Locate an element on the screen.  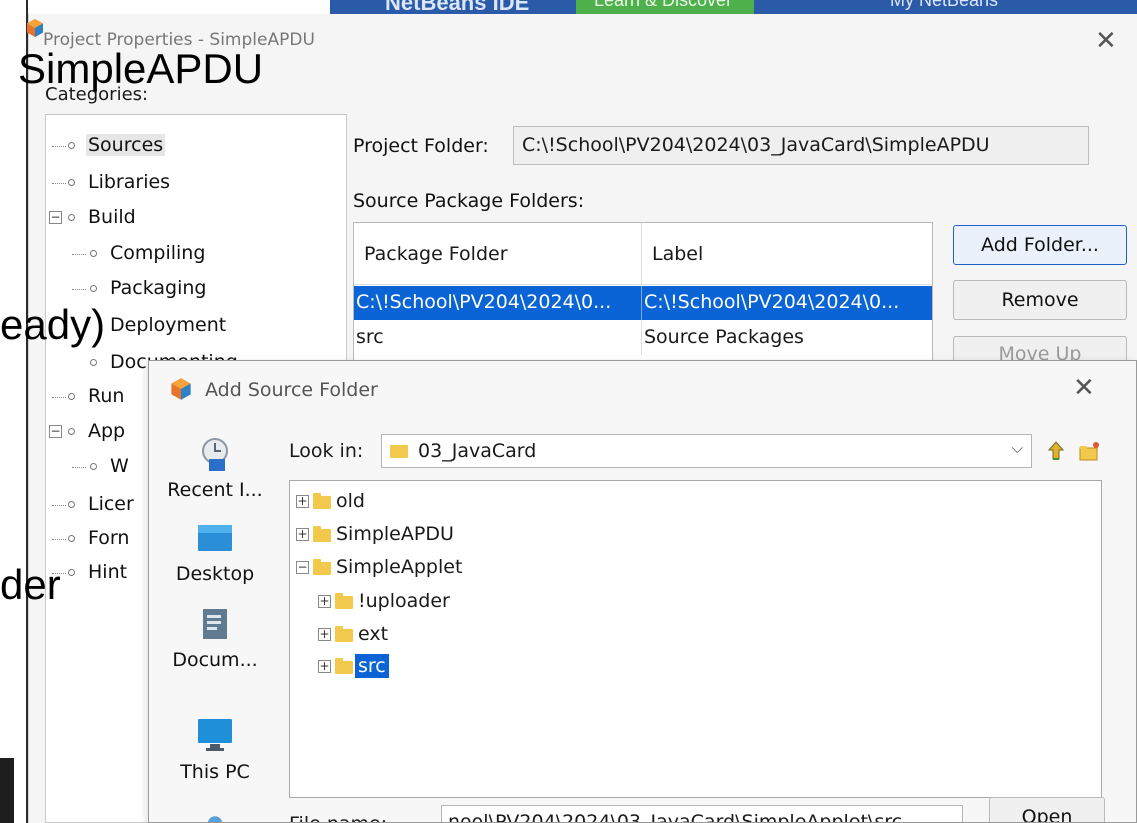
category-web: W is located at coordinates (119, 466).